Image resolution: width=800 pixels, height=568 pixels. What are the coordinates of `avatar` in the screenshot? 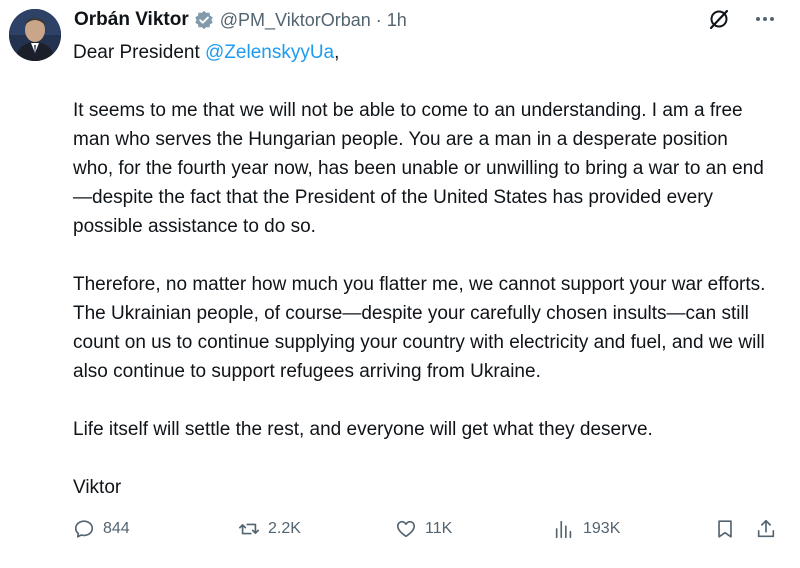 It's located at (35, 35).